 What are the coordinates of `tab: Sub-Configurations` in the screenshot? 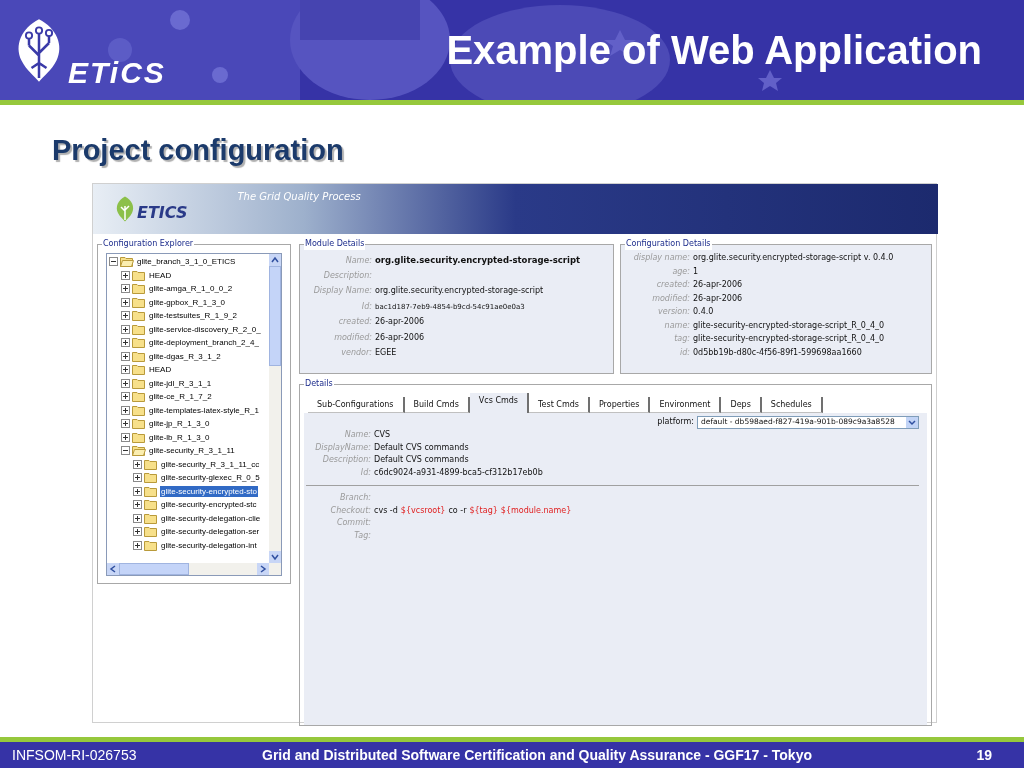 It's located at (356, 405).